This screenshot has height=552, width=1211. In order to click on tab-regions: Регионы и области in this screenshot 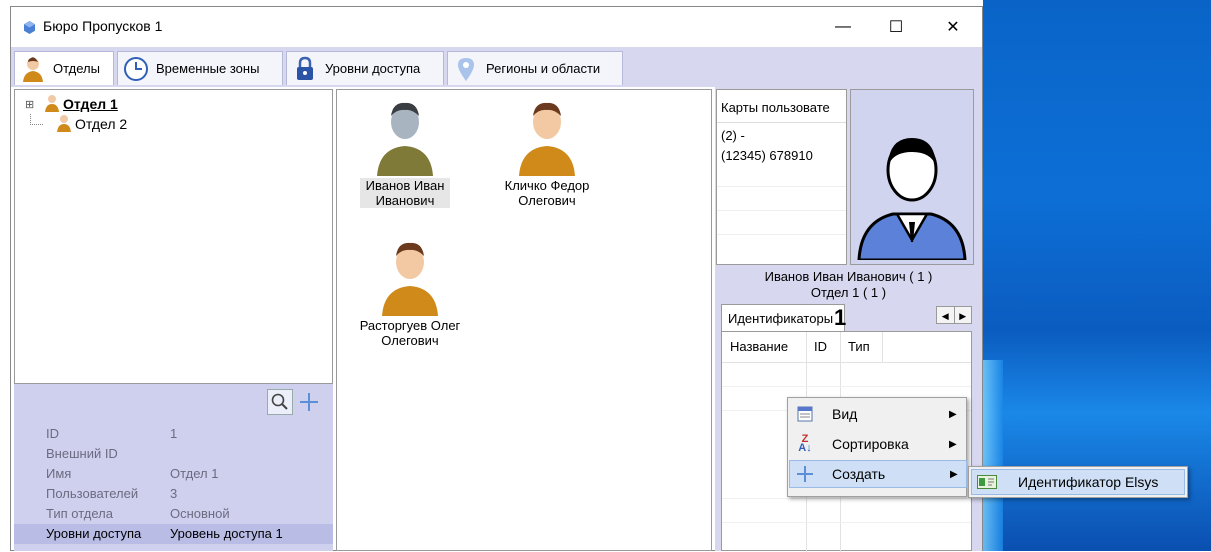, I will do `click(535, 68)`.